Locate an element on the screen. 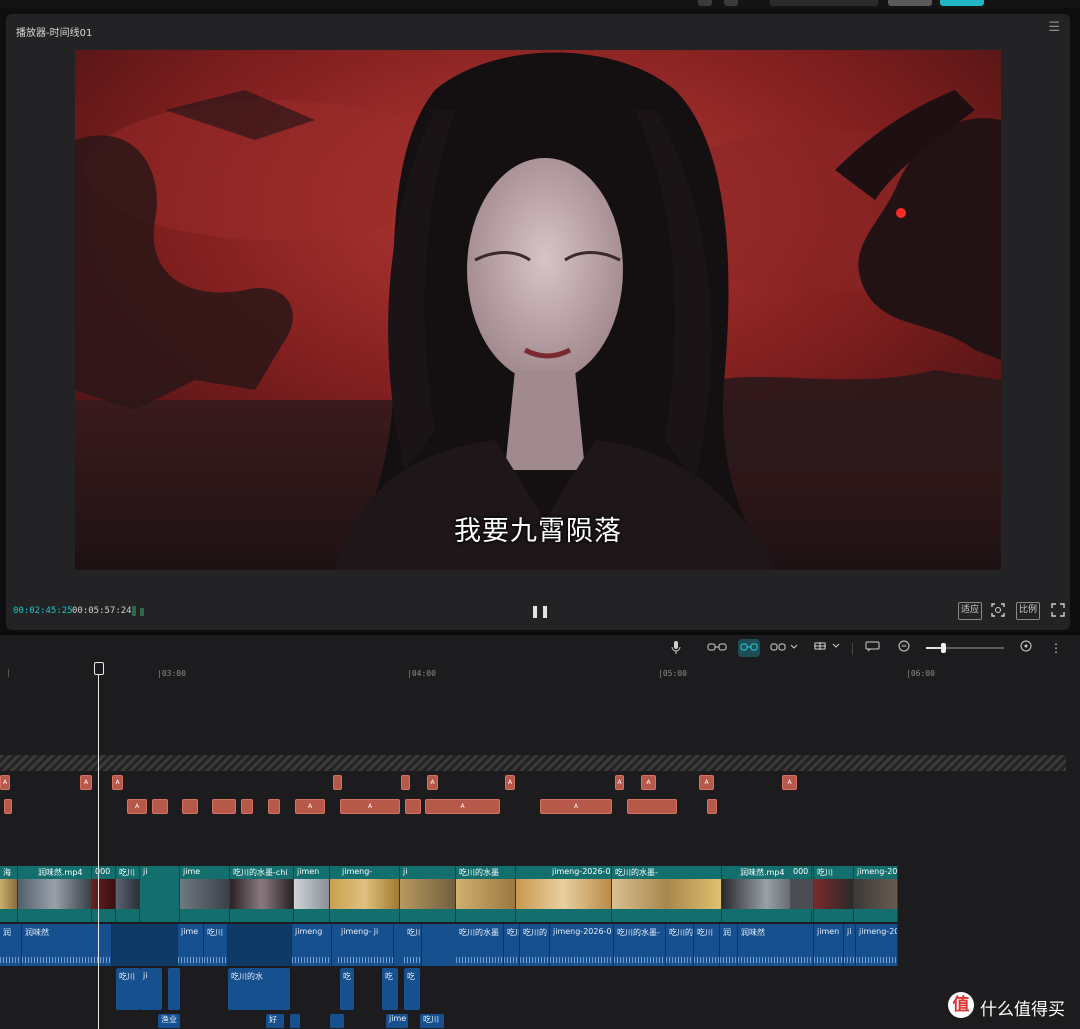 This screenshot has height=1029, width=1080. time-ruler: |03:00 |04:00 |05:00 |06:00 is located at coordinates (540, 671).